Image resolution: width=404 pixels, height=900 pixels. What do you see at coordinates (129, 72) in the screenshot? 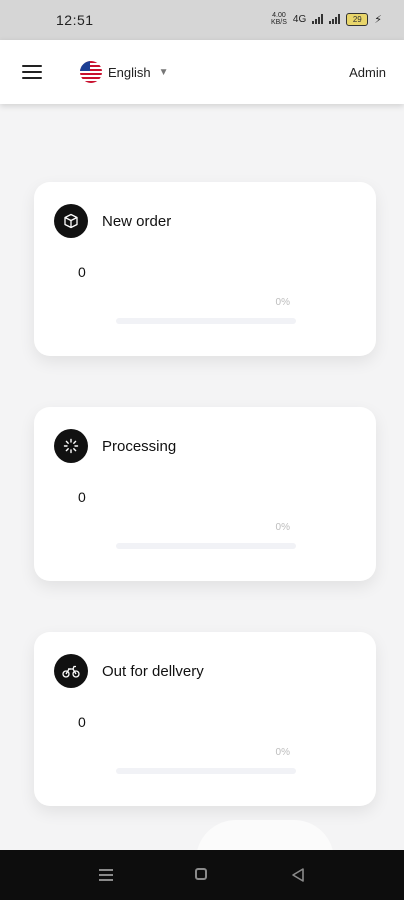
I see `language-label: English` at bounding box center [129, 72].